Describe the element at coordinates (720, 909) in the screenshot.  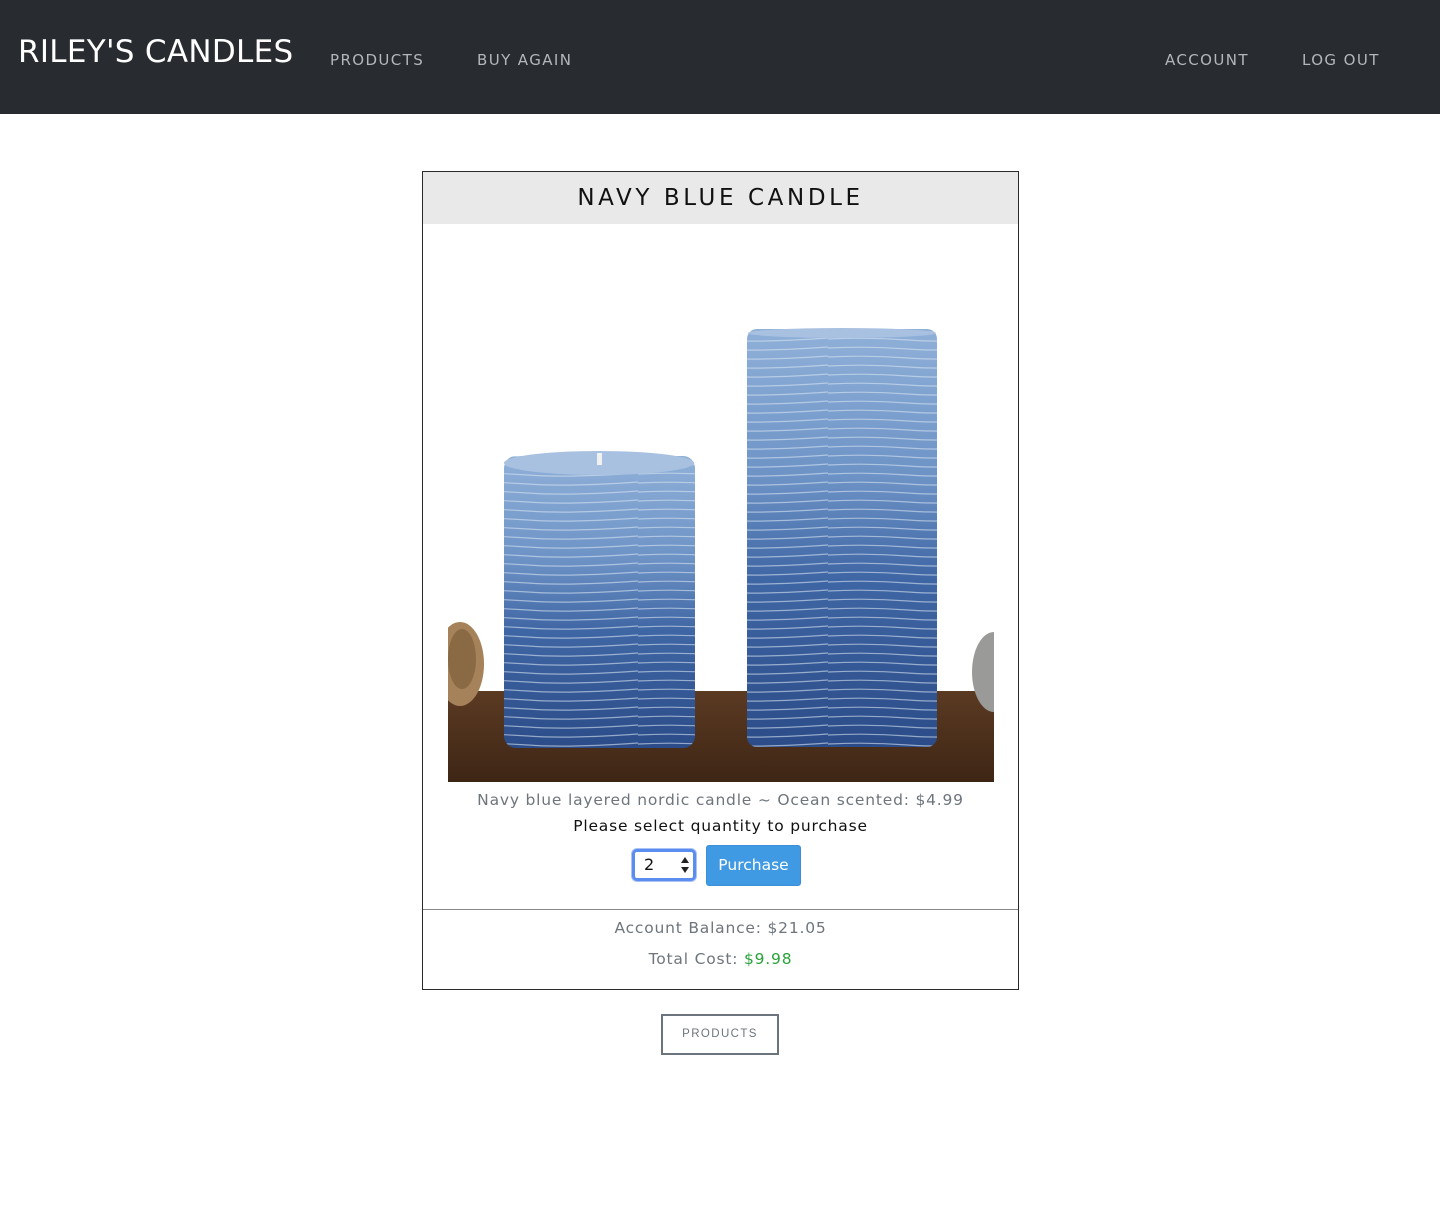
I see `card-divider` at that location.